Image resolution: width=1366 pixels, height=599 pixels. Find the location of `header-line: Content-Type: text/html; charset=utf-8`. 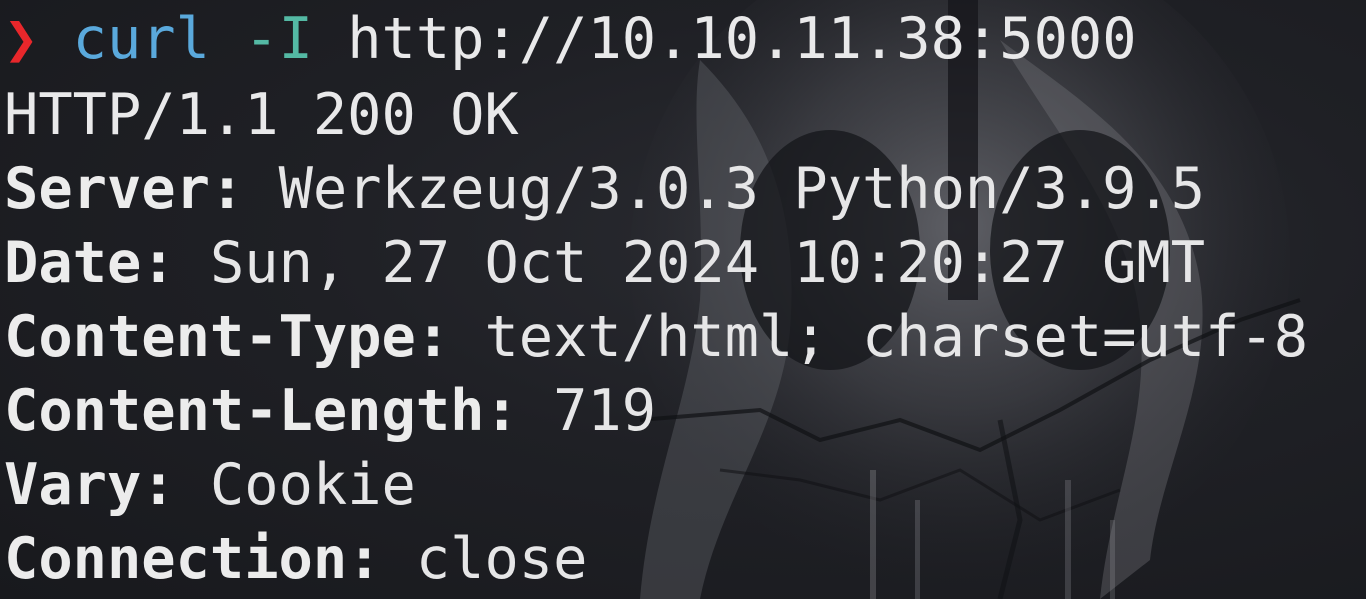

header-line: Content-Type: text/html; charset=utf-8 is located at coordinates (656, 337).